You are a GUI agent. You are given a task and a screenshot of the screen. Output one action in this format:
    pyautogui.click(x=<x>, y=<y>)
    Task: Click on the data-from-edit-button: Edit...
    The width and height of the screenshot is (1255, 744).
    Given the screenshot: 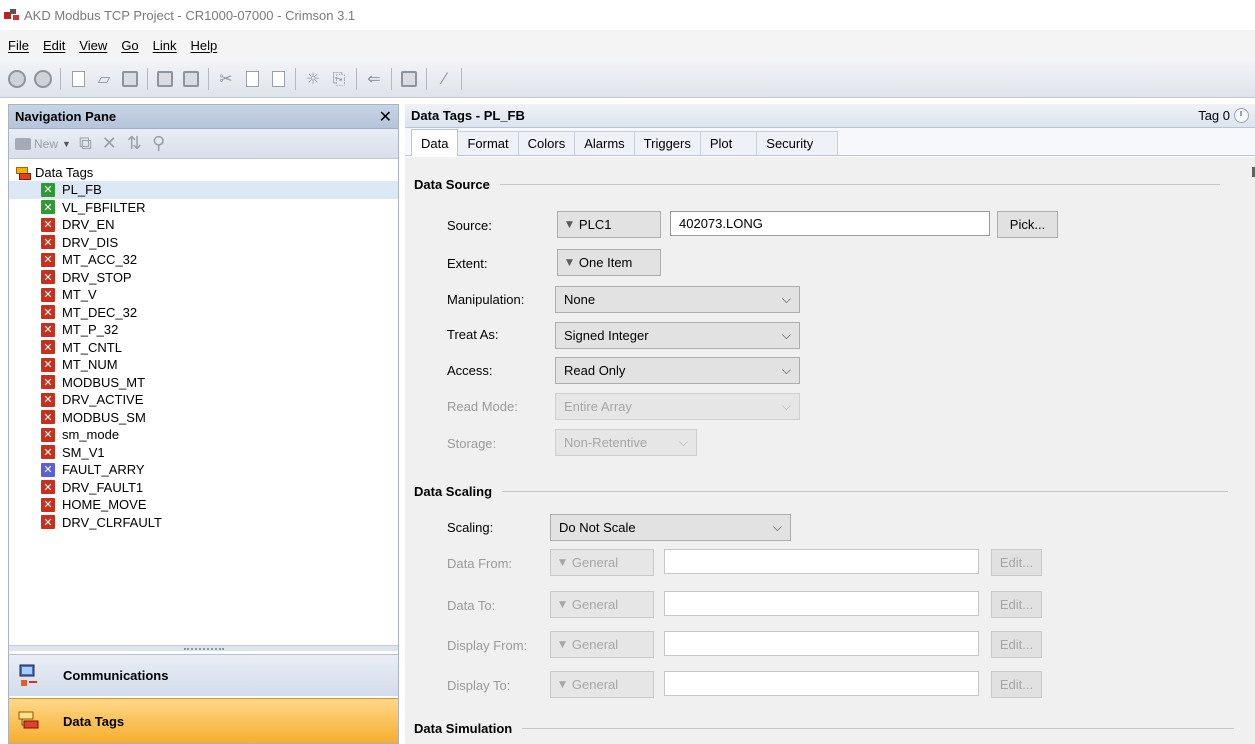 What is the action you would take?
    pyautogui.click(x=1016, y=562)
    